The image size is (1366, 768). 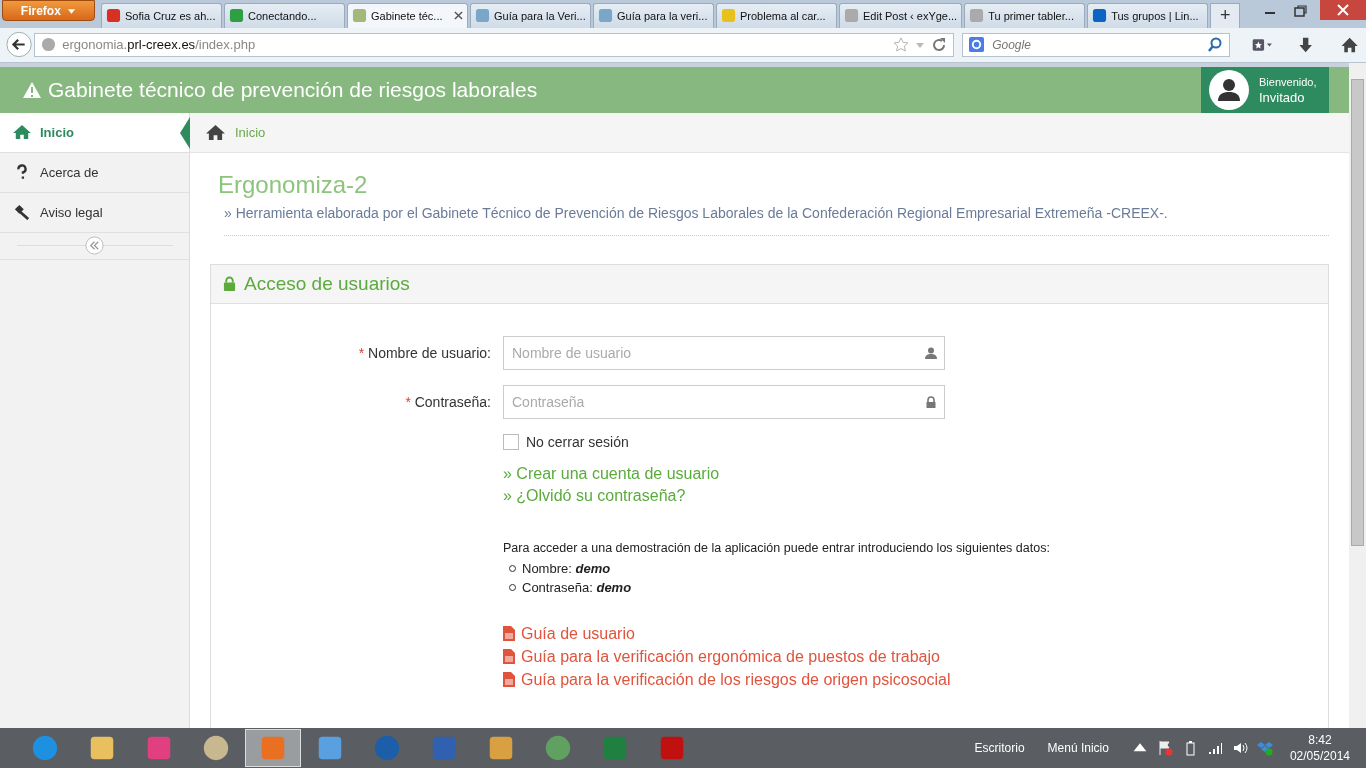 I want to click on box-icon, so click(x=1264, y=748).